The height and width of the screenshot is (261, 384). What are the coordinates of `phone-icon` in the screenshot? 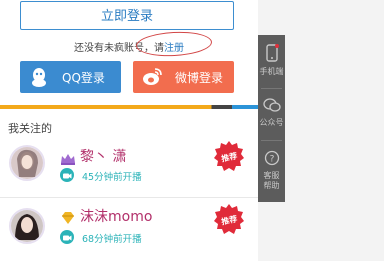 It's located at (271, 54).